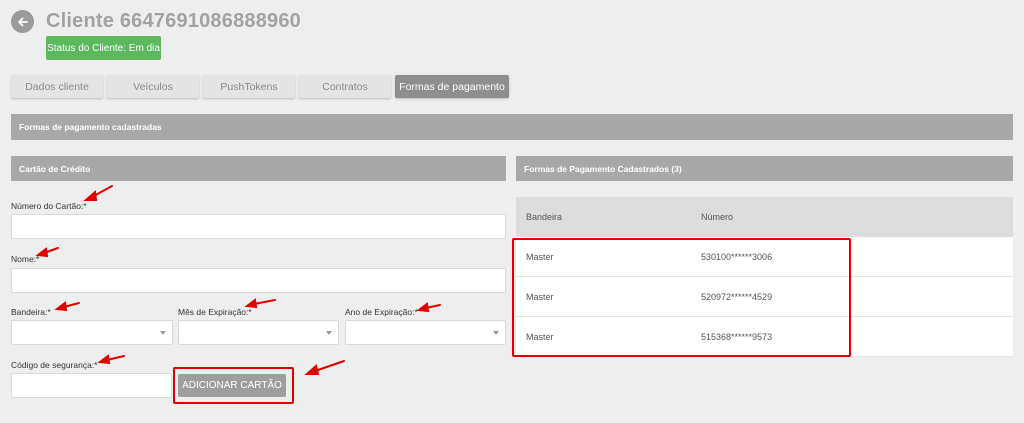  Describe the element at coordinates (92, 332) in the screenshot. I see `brand-select` at that location.